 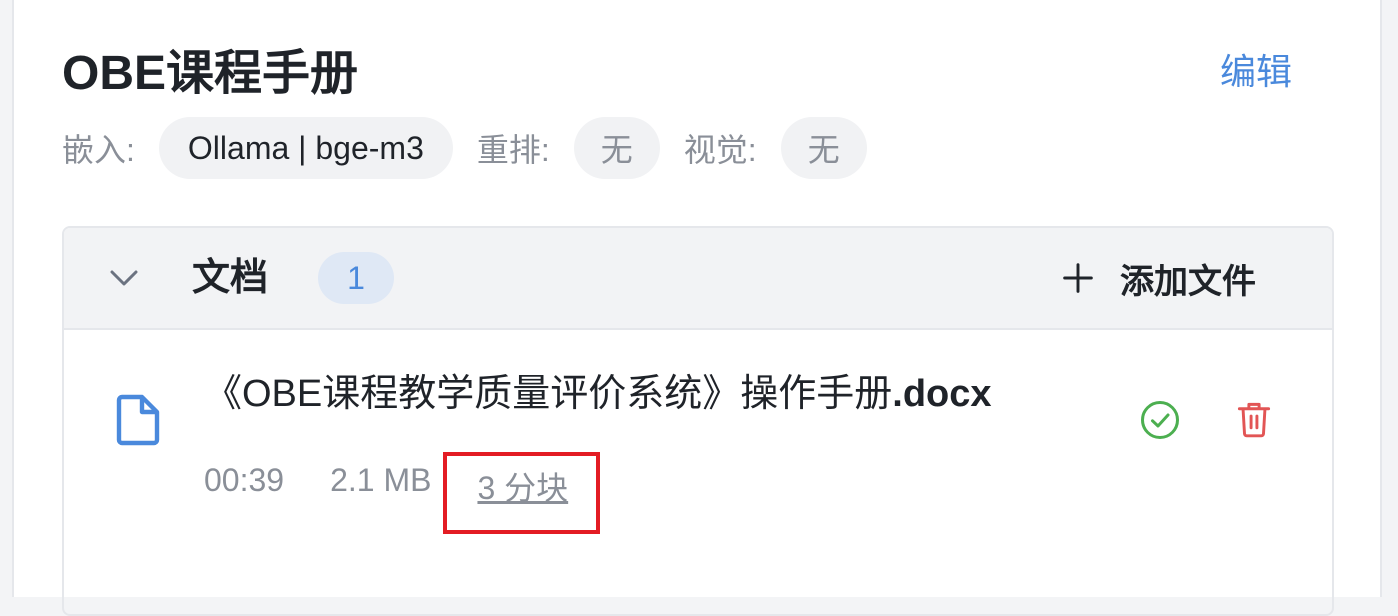 What do you see at coordinates (1188, 281) in the screenshot?
I see `add-file-label: 添加文件` at bounding box center [1188, 281].